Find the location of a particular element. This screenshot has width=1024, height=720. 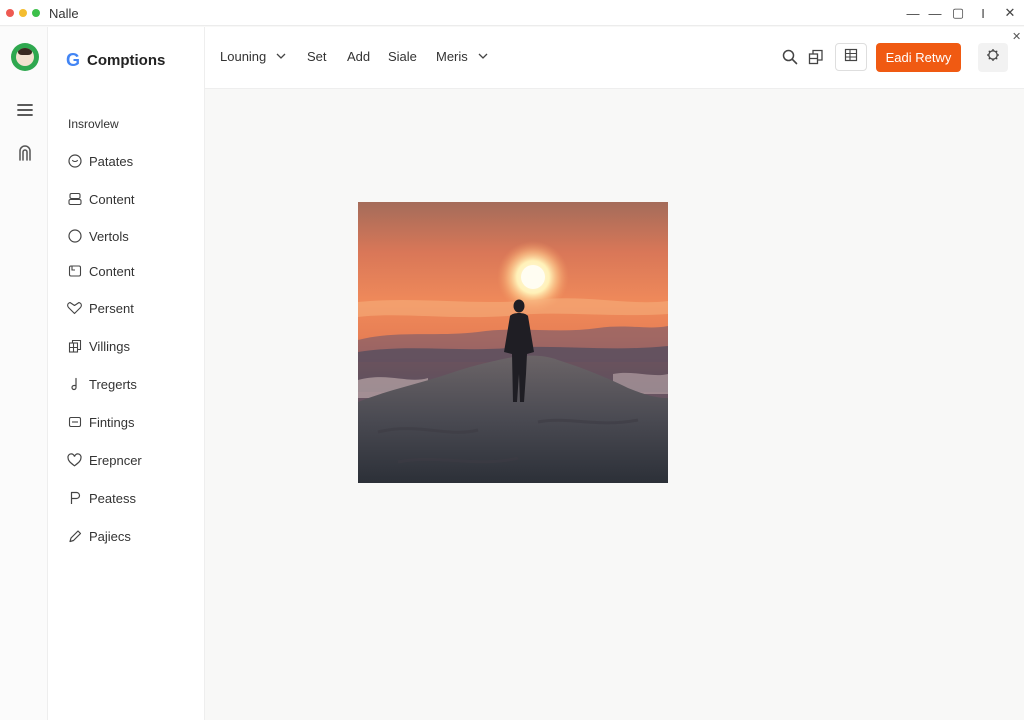

menu-label: Siale is located at coordinates (402, 56).